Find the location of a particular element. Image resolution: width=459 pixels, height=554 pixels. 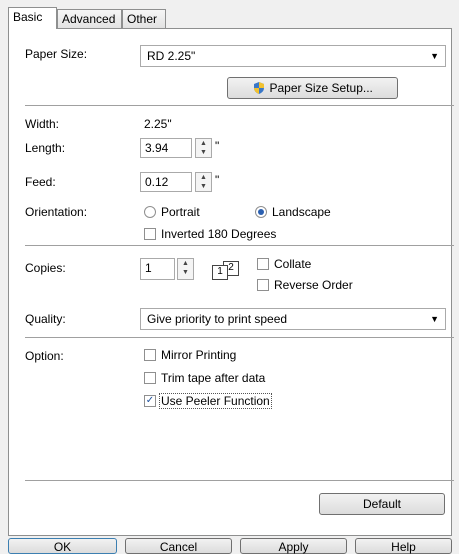

feed-unit: " is located at coordinates (217, 180).